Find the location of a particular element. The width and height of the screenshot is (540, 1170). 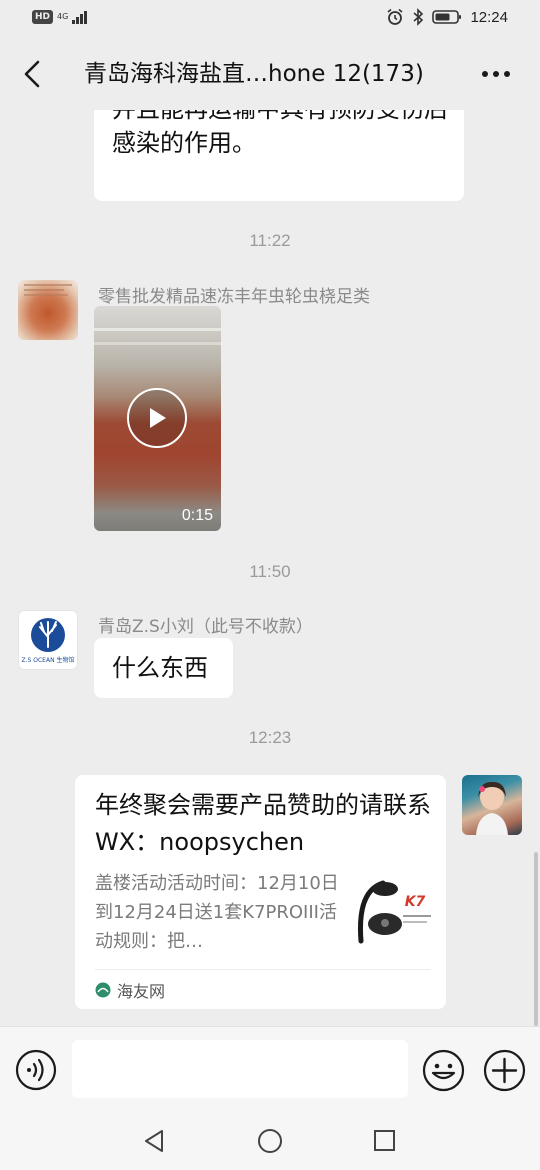

message-text: 什么东西 is located at coordinates (160, 668).